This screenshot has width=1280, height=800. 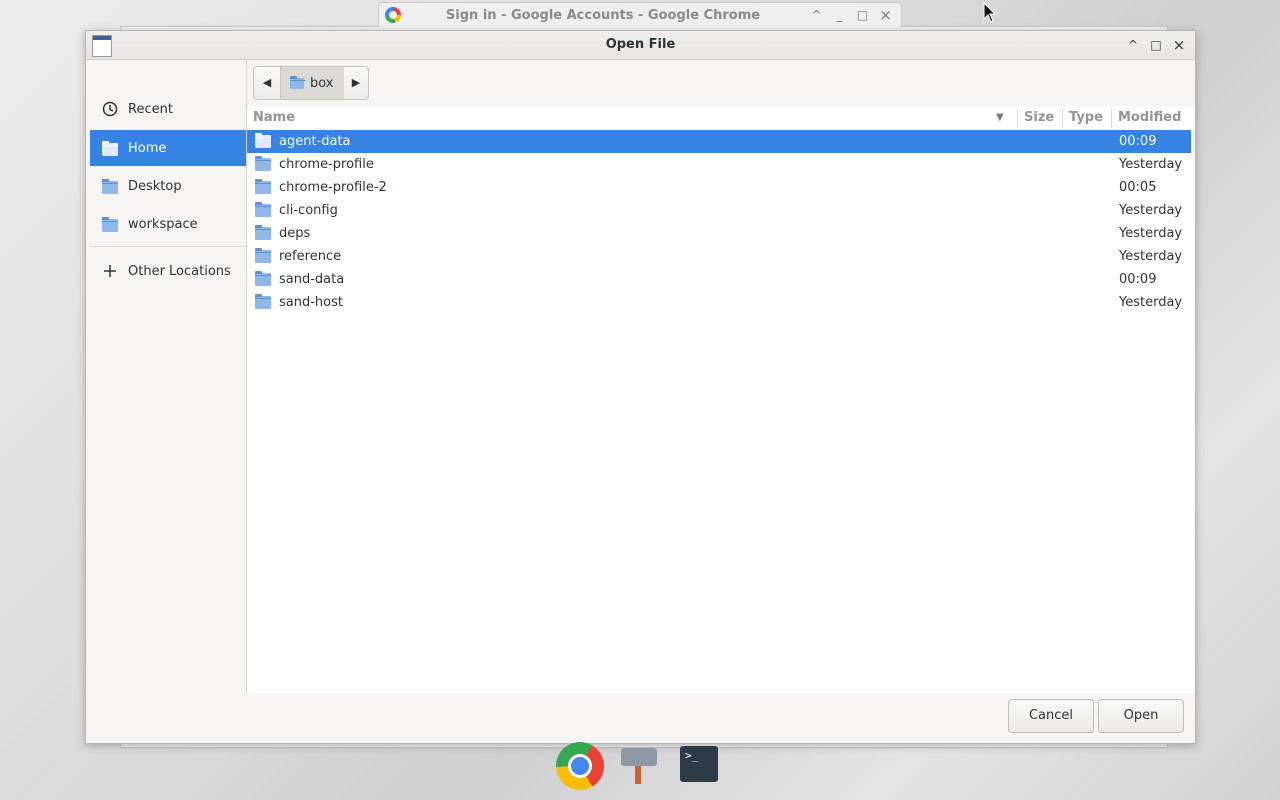 What do you see at coordinates (326, 164) in the screenshot?
I see `file-name: chrome-profile` at bounding box center [326, 164].